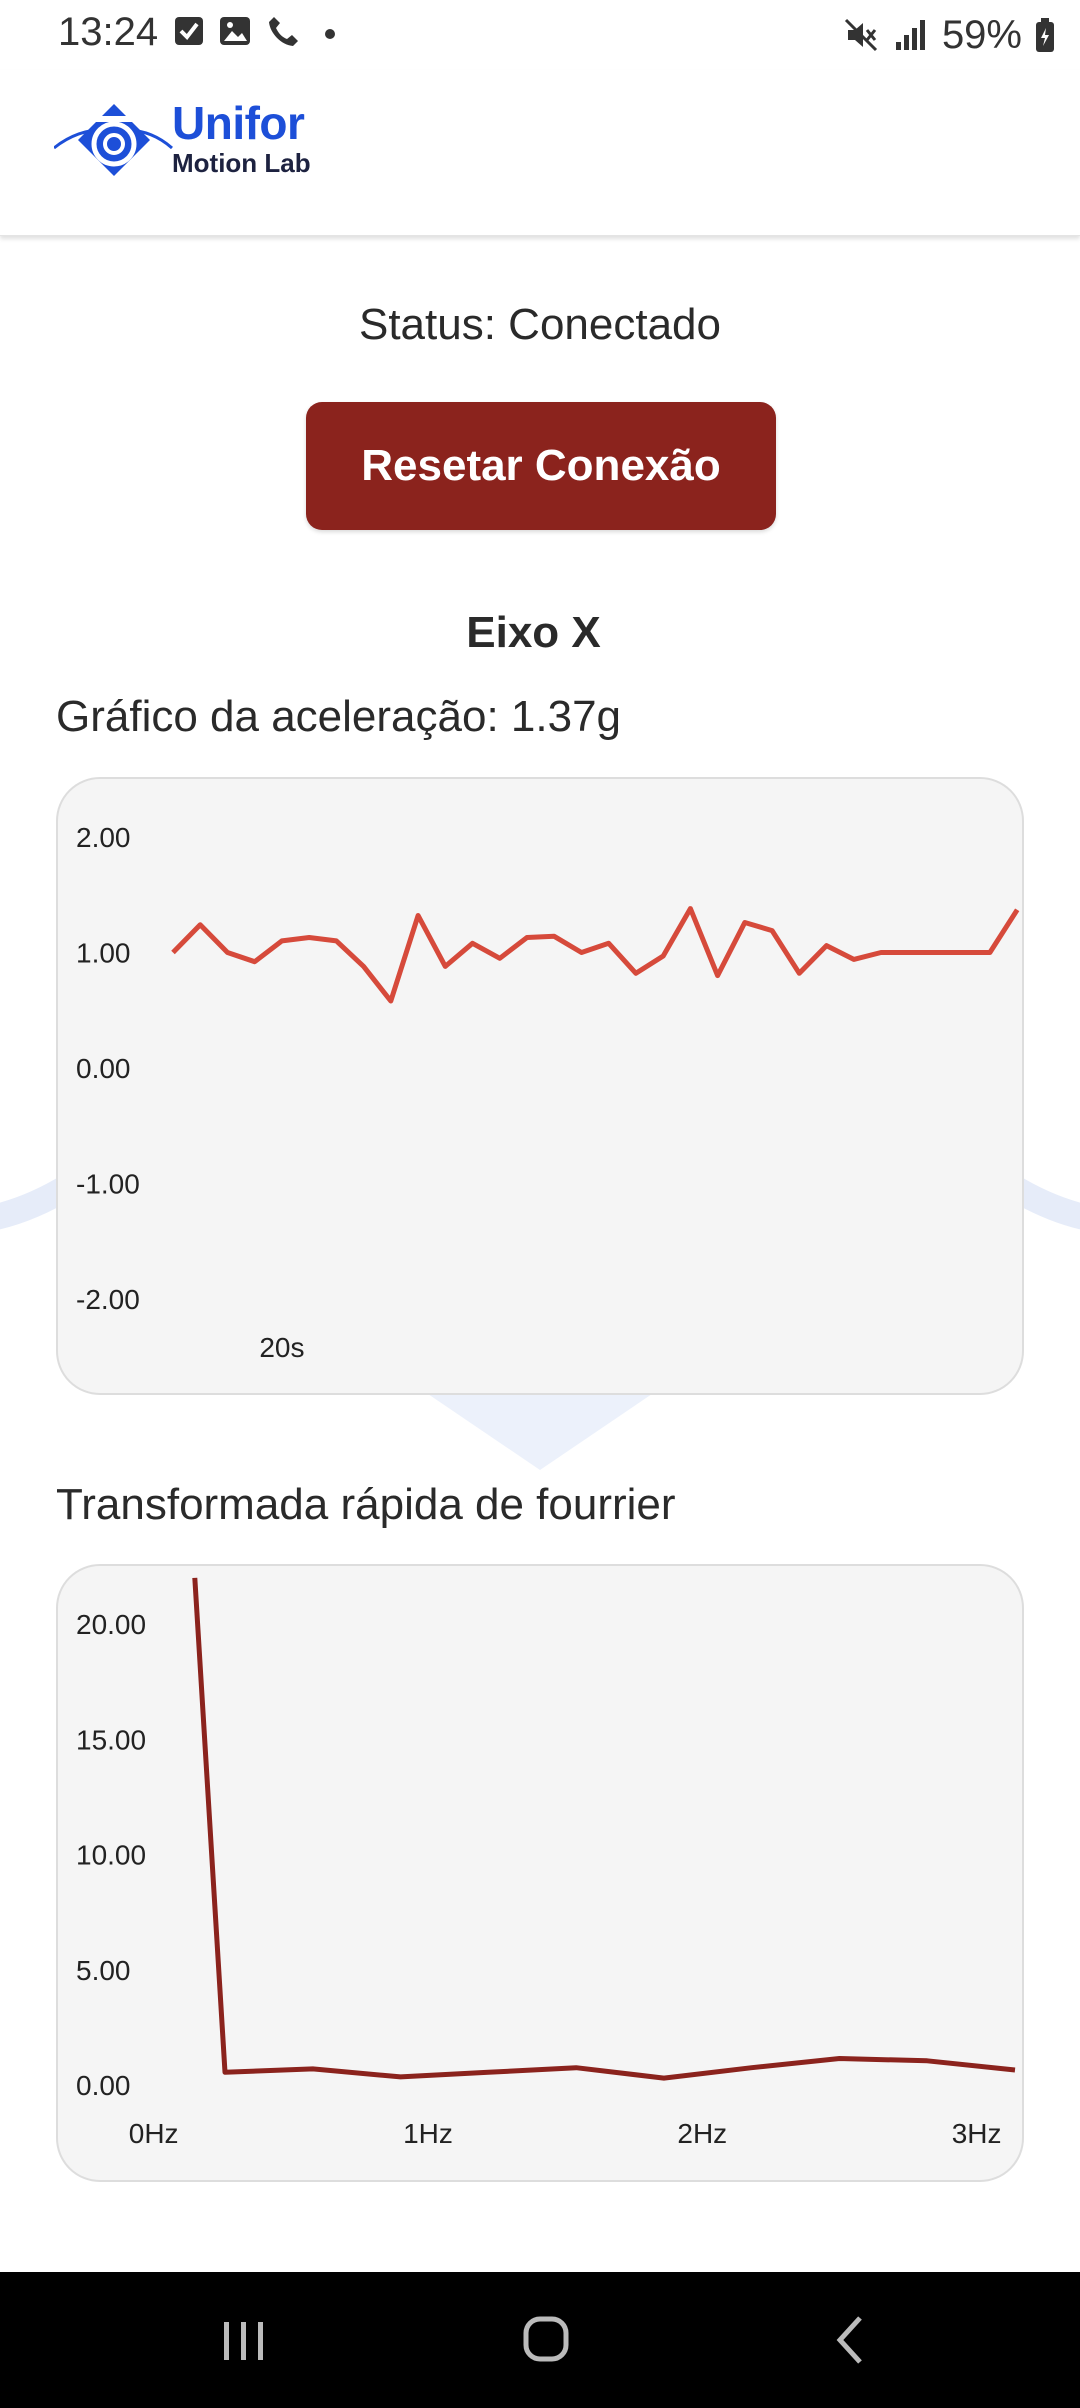 This screenshot has width=1080, height=2408. Describe the element at coordinates (103, 953) in the screenshot. I see `accel-y-tick: 1.00` at that location.